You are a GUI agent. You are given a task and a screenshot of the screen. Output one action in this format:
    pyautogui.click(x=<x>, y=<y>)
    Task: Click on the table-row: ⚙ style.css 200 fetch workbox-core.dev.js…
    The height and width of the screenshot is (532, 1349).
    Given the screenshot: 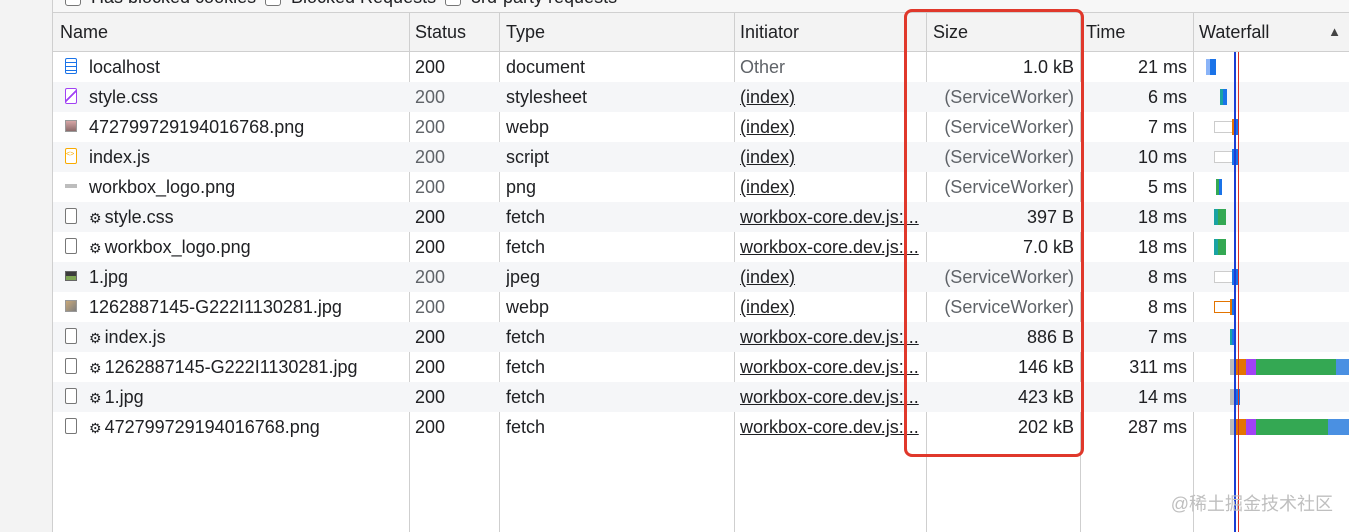 What is the action you would take?
    pyautogui.click(x=701, y=217)
    